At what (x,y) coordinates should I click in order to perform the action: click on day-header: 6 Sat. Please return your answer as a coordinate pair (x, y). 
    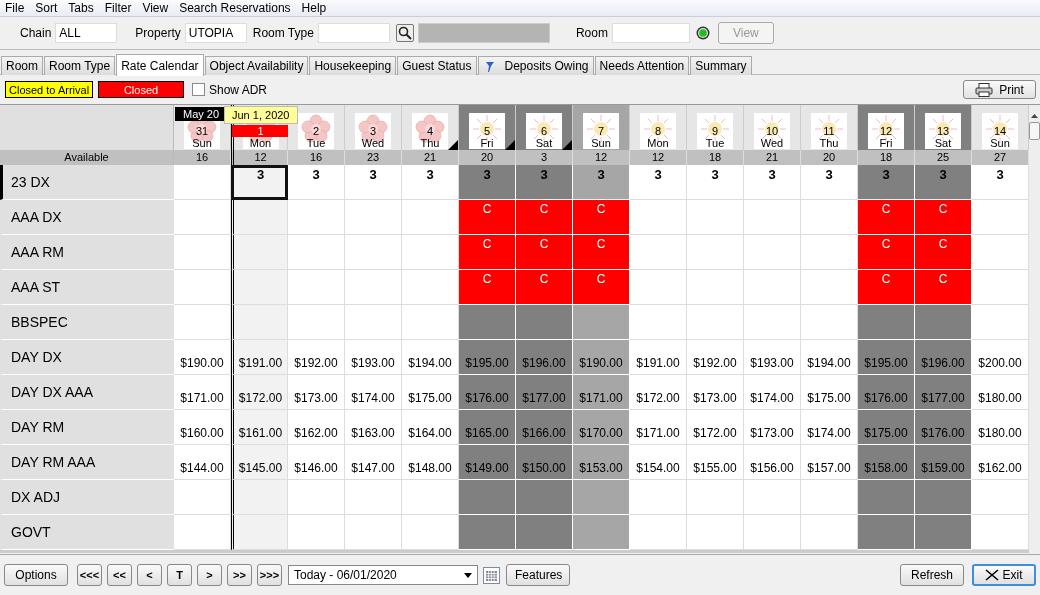
    Looking at the image, I should click on (544, 127).